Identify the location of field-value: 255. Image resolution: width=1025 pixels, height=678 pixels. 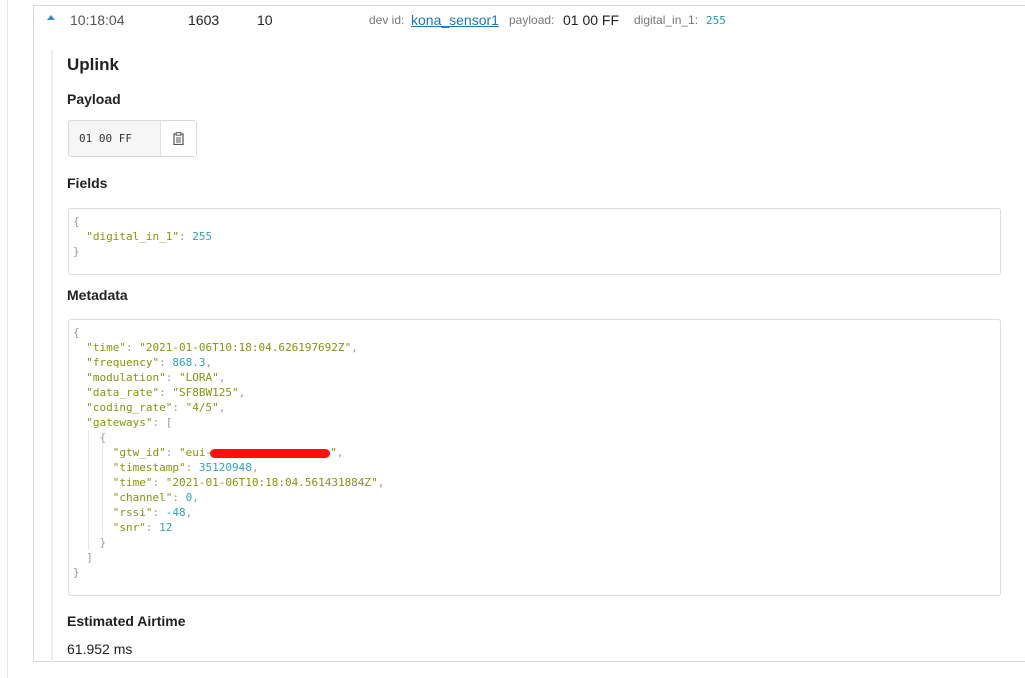
(716, 20).